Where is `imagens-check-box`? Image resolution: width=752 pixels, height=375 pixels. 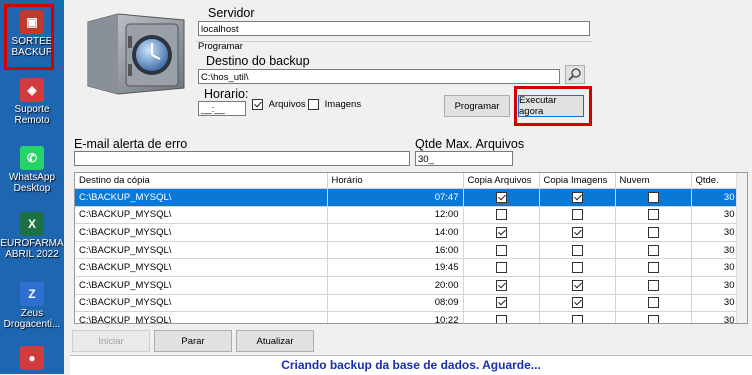 imagens-check-box is located at coordinates (313, 104).